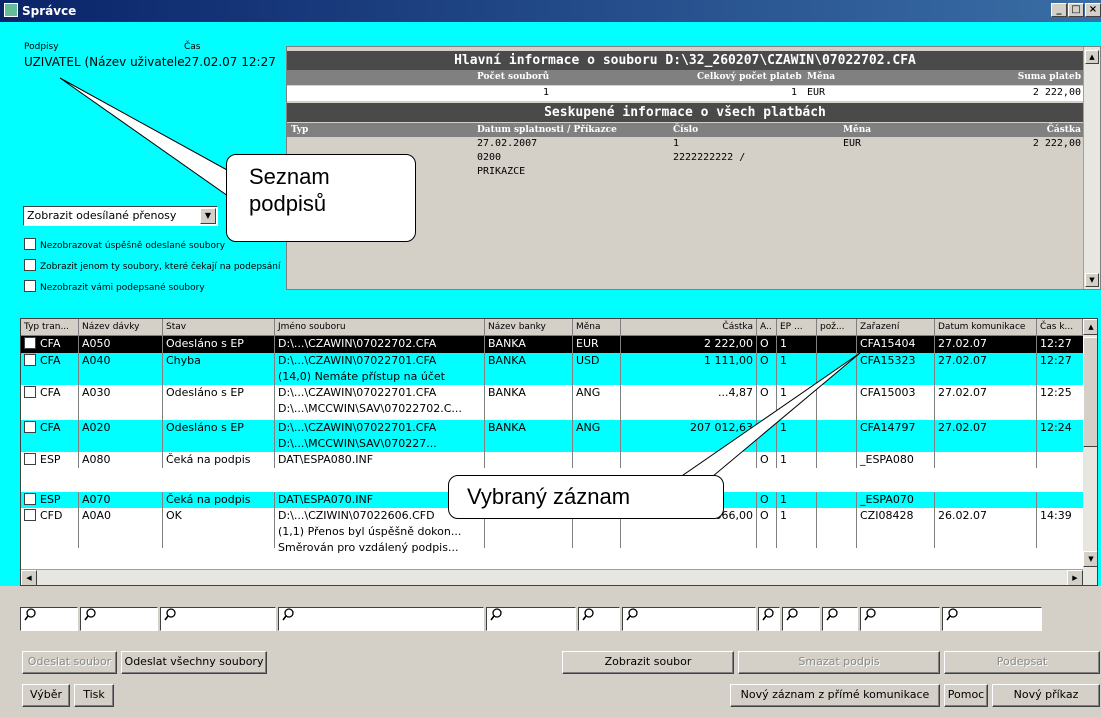 This screenshot has height=717, width=1101. What do you see at coordinates (648, 662) in the screenshot?
I see `show-file-button: Zobrazit soubor` at bounding box center [648, 662].